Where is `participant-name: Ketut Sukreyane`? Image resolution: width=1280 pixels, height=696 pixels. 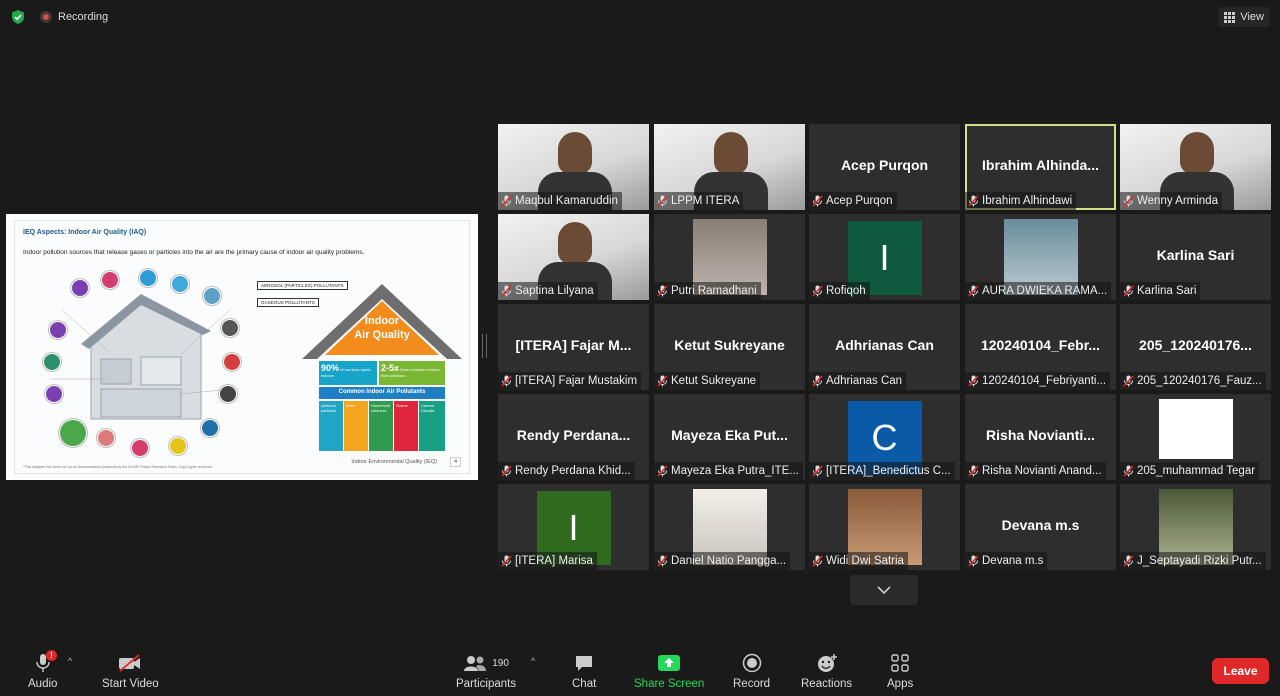 participant-name: Ketut Sukreyane is located at coordinates (714, 381).